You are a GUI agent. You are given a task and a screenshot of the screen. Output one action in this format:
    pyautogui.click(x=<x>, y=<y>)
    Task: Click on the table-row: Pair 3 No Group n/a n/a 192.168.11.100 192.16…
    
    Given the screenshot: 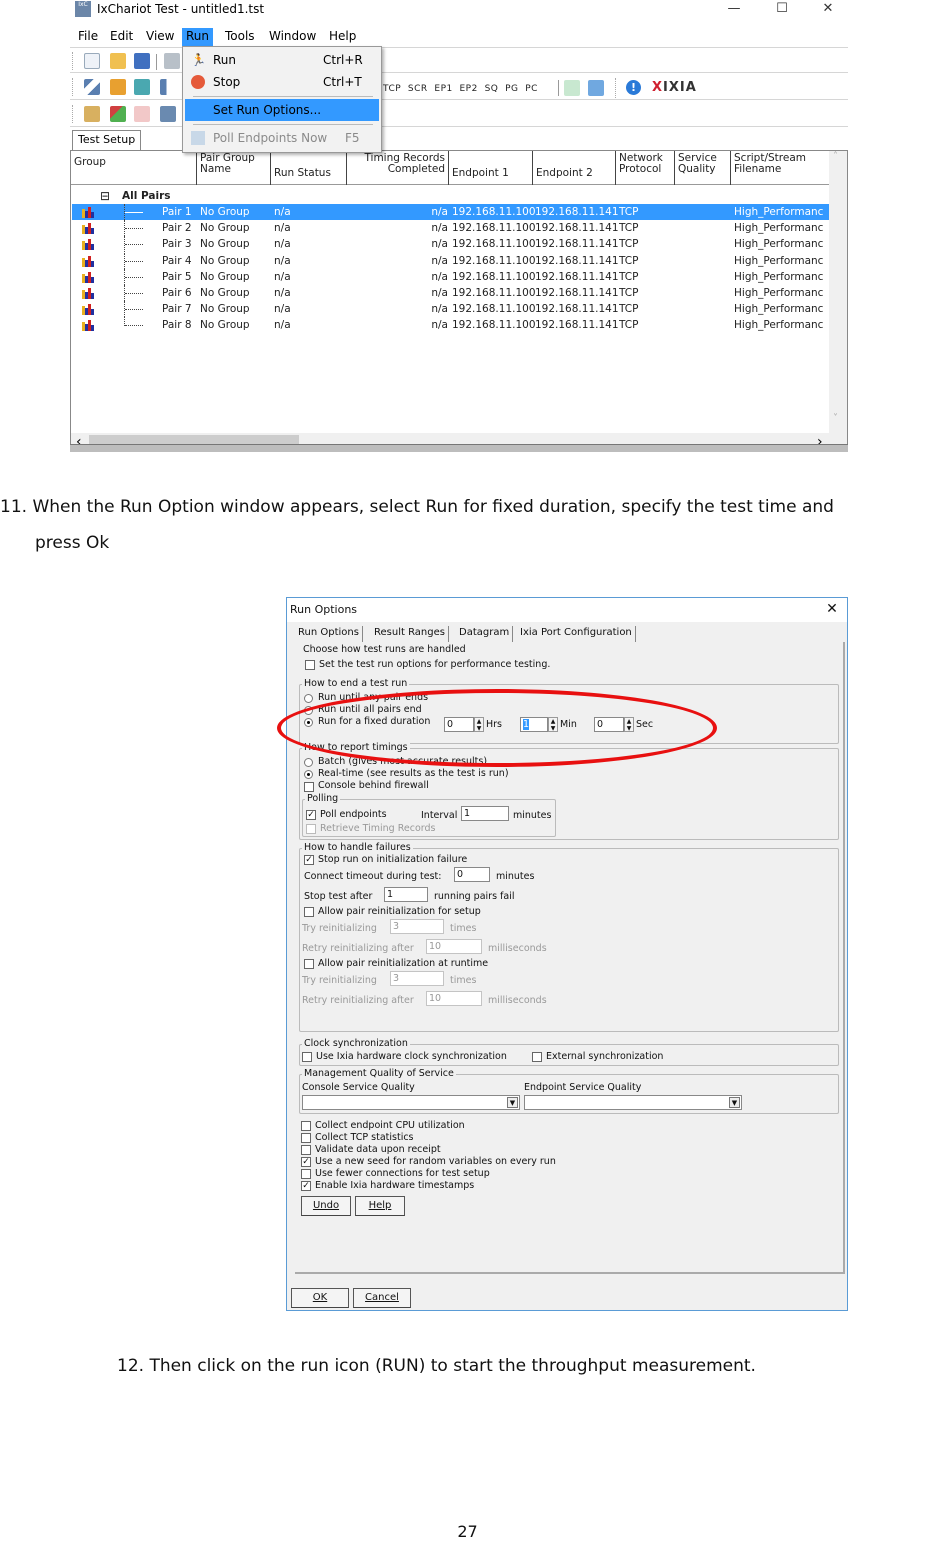 What is the action you would take?
    pyautogui.click(x=451, y=244)
    